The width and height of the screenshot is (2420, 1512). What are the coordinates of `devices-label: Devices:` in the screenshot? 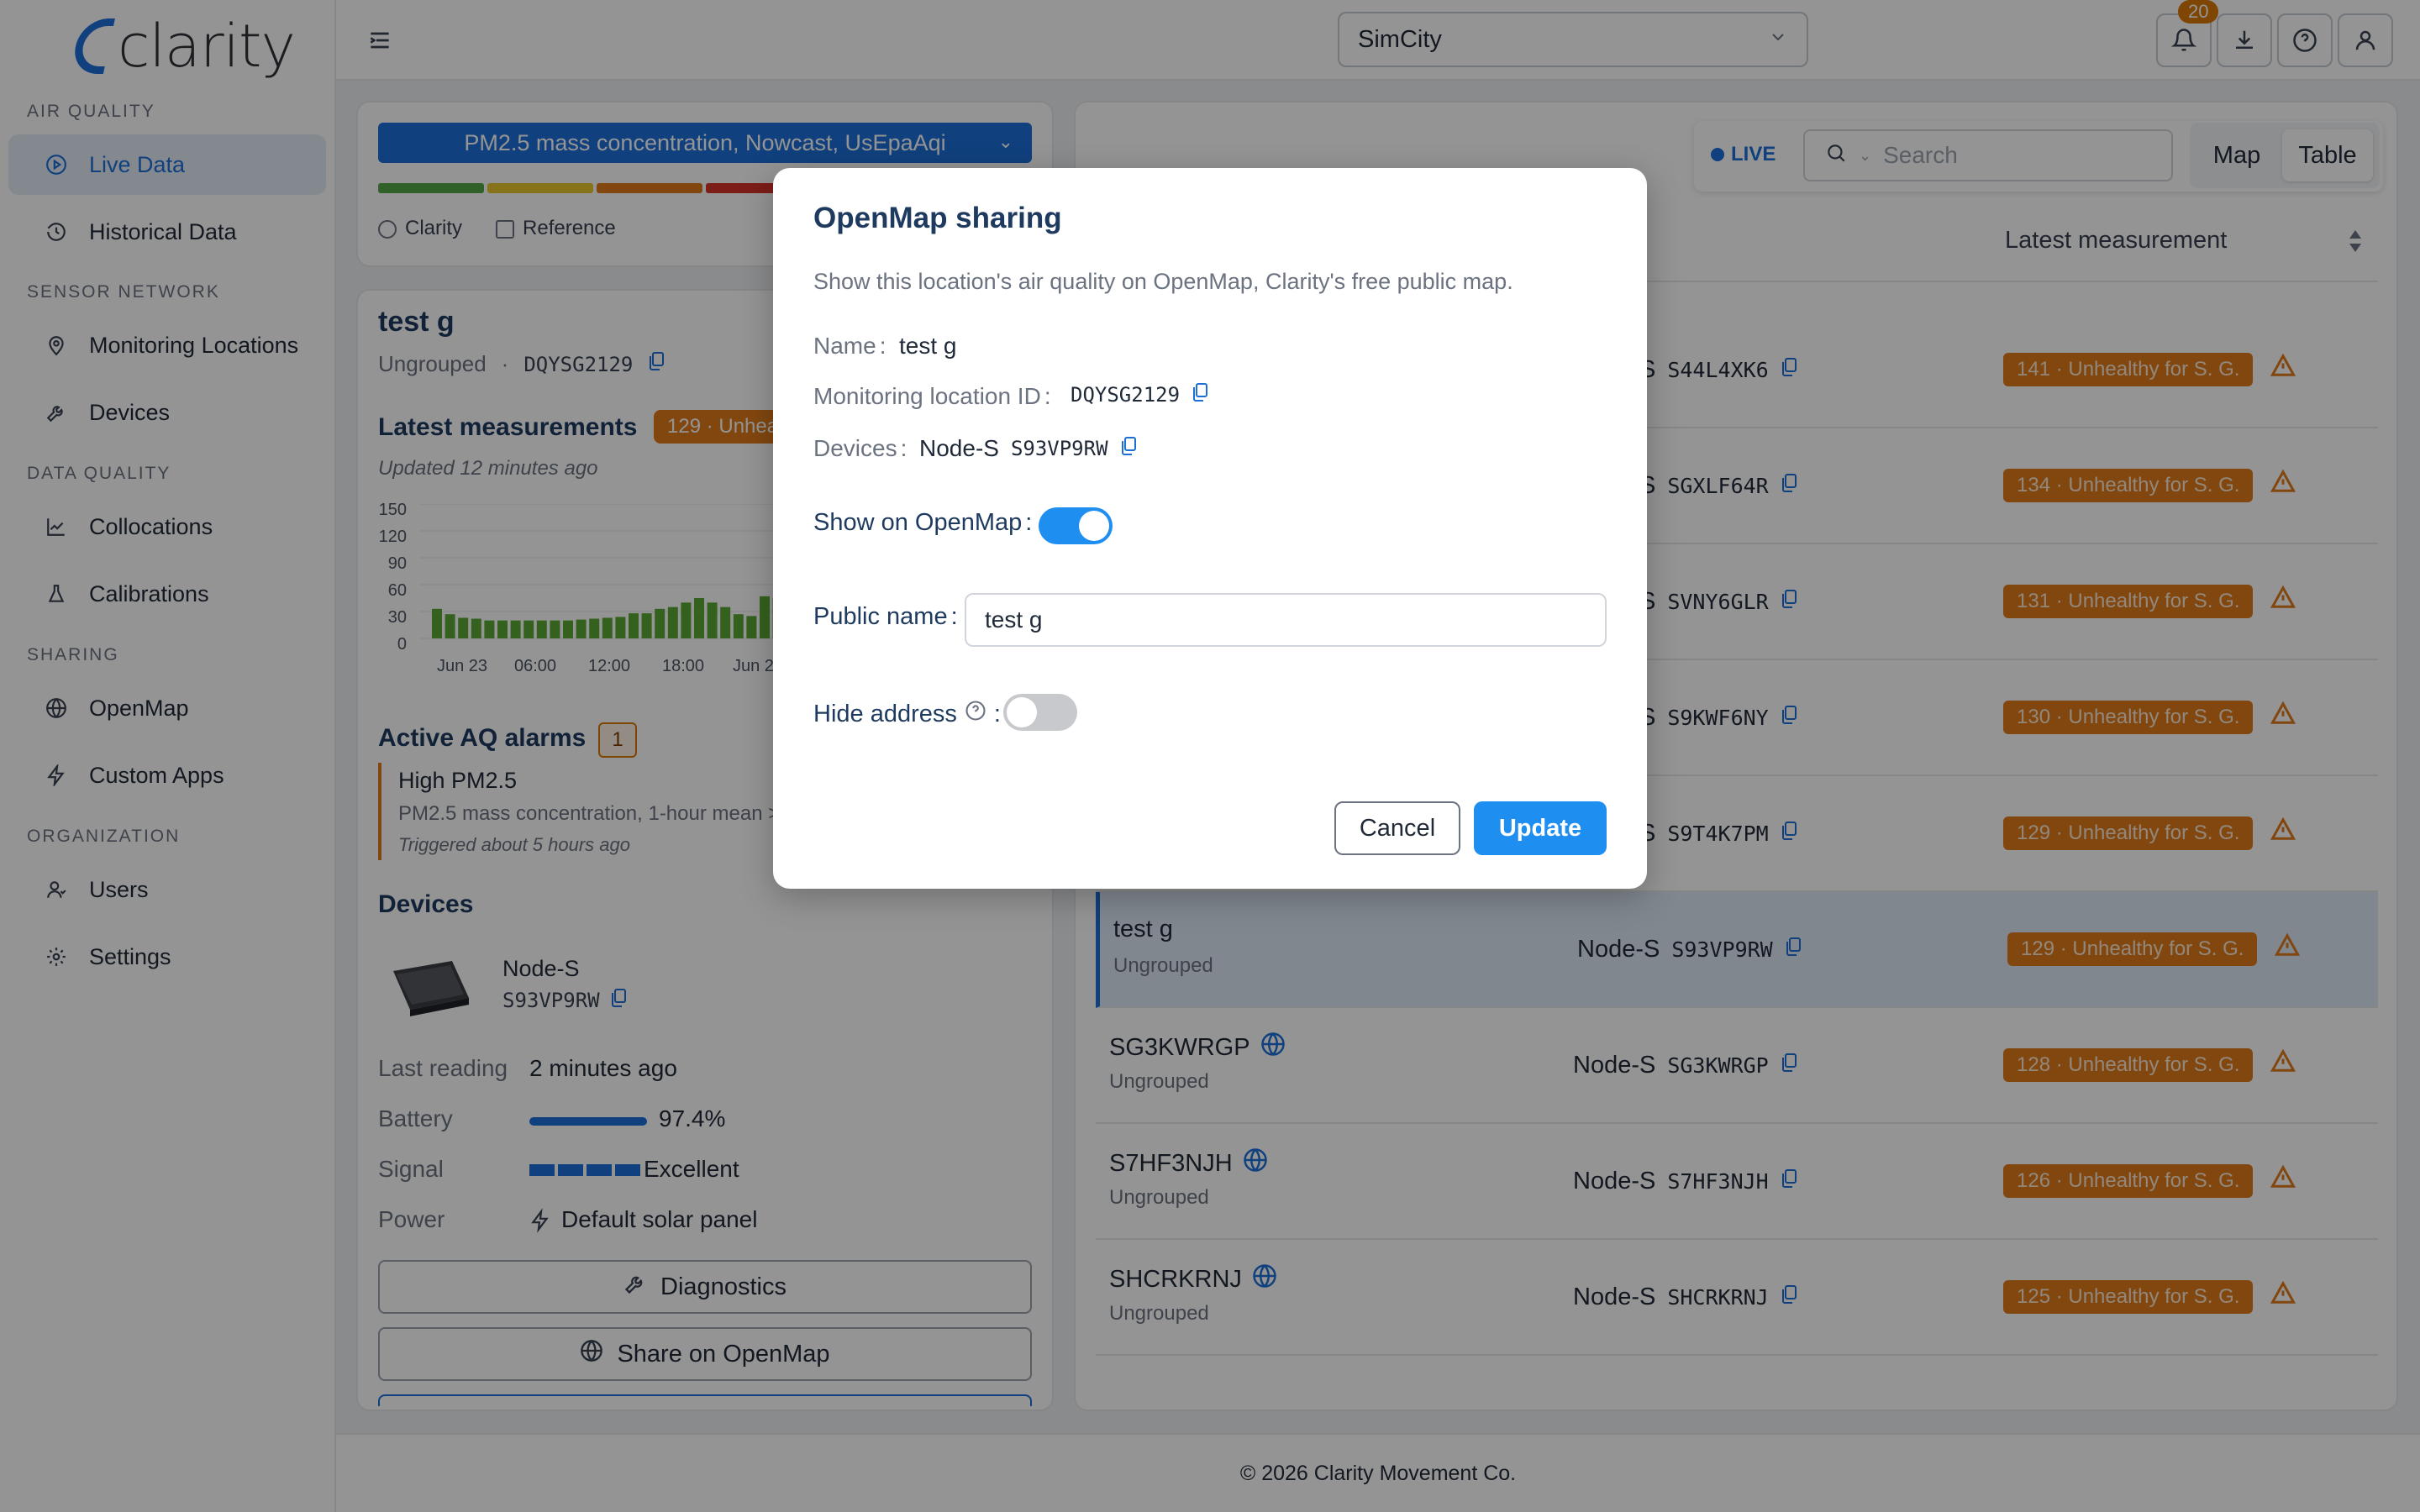 It's located at (861, 448).